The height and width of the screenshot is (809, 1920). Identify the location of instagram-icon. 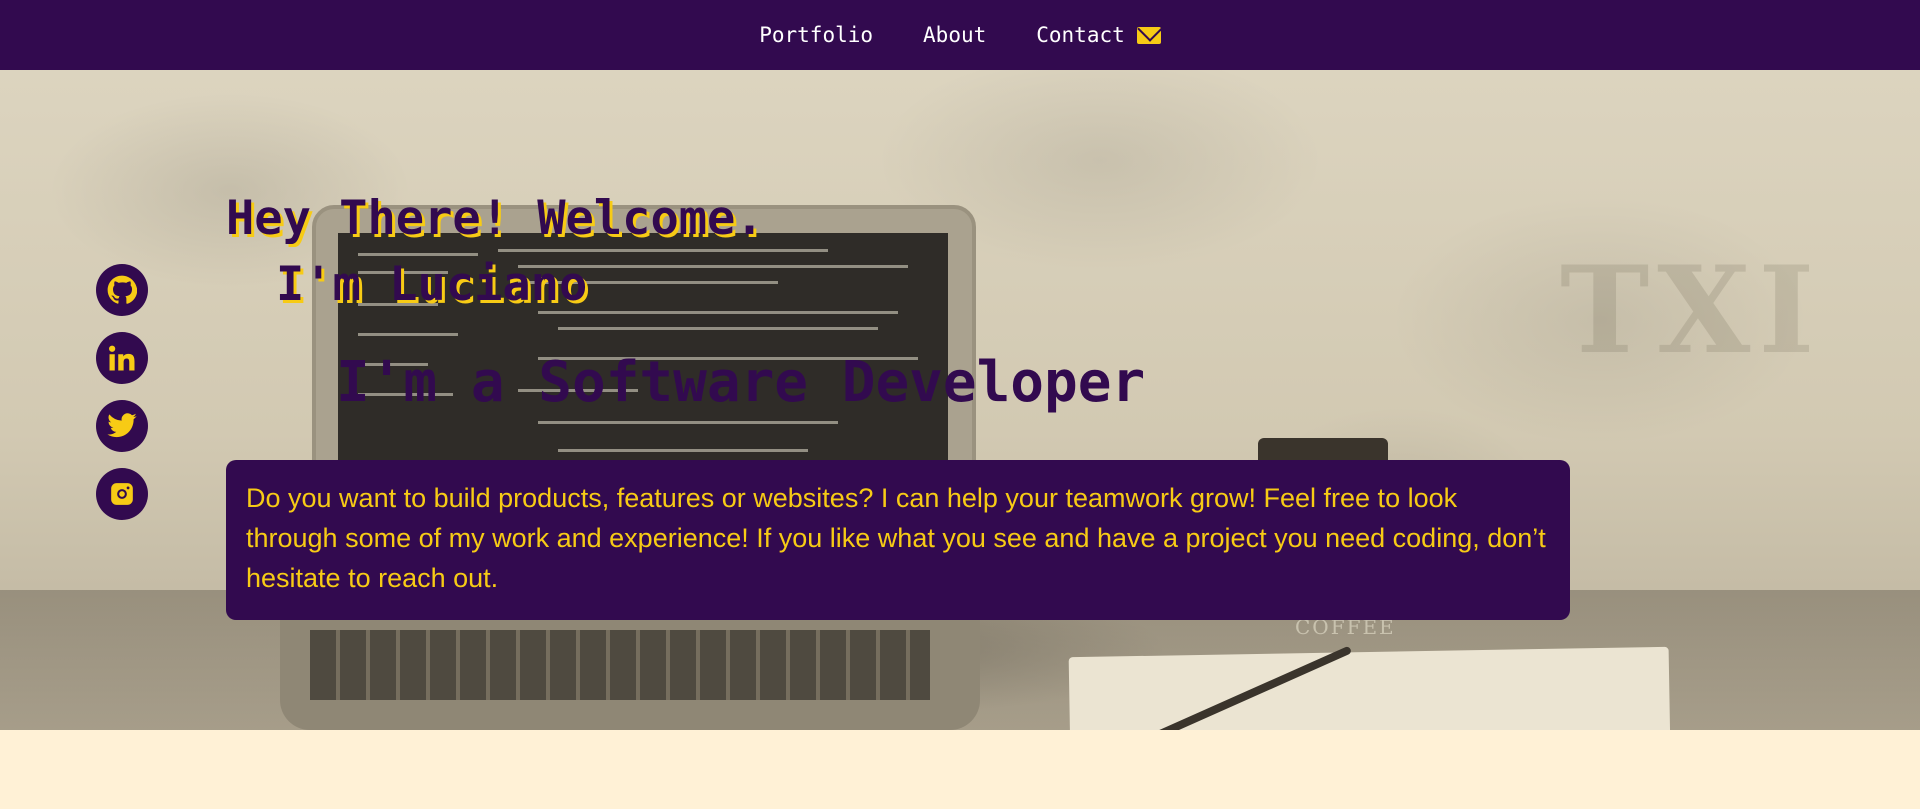
(122, 494).